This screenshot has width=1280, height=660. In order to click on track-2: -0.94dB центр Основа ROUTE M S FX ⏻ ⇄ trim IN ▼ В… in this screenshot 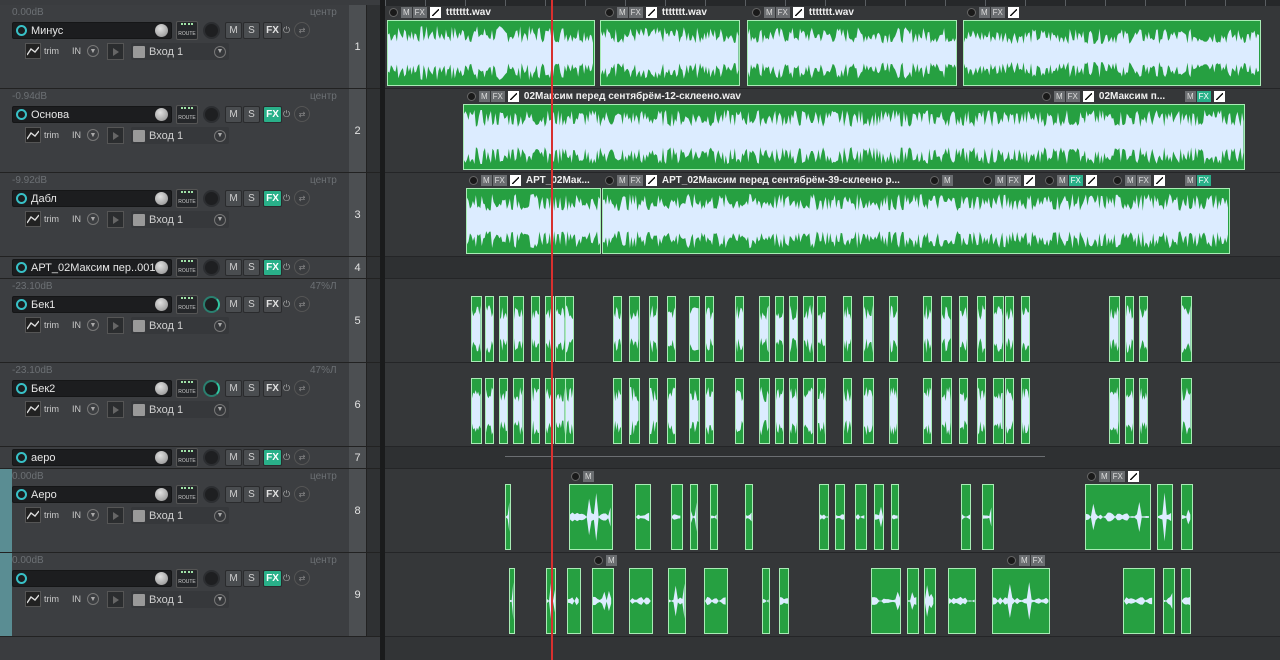, I will do `click(190, 131)`.